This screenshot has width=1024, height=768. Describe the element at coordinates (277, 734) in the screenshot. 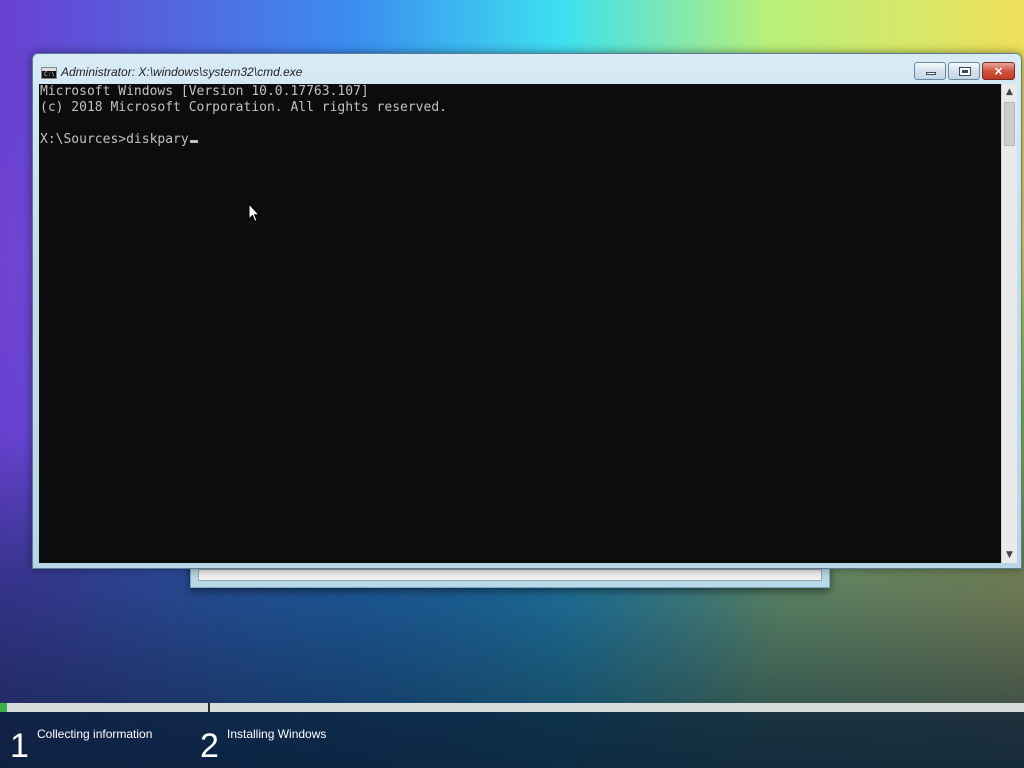

I see `step-2-label: Installing Windows` at that location.